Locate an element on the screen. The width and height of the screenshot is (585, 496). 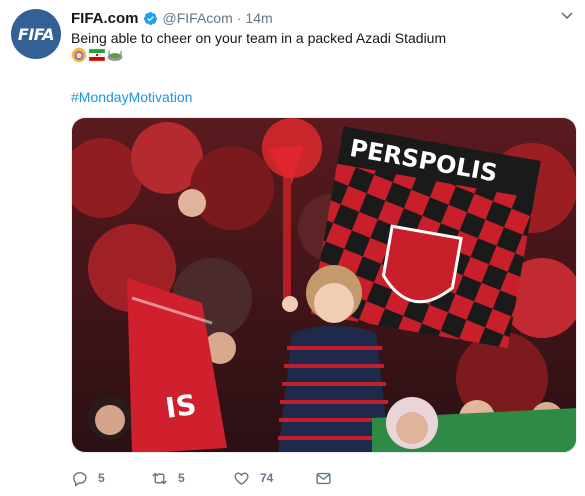
tweet-header: FIFA.com @FIFAcom · 14m is located at coordinates (172, 18).